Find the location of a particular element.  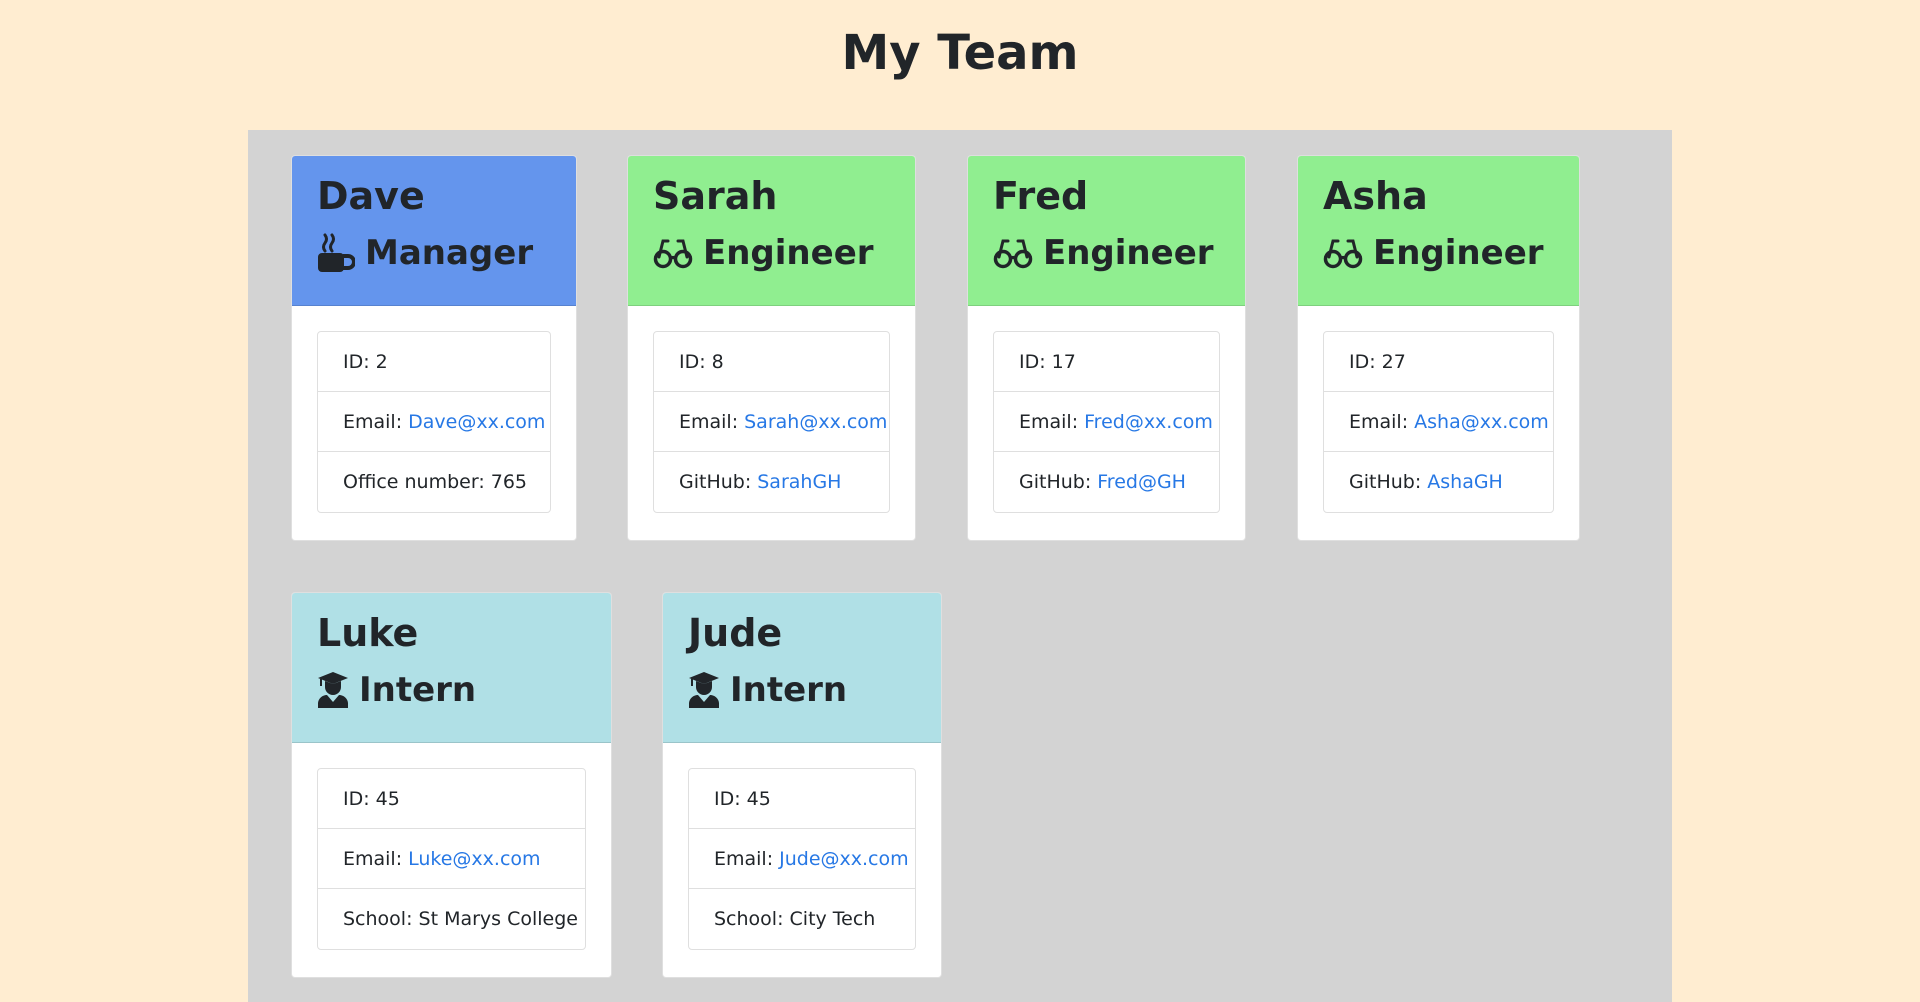

github-item: GitHub: AshaGH is located at coordinates (1438, 482).